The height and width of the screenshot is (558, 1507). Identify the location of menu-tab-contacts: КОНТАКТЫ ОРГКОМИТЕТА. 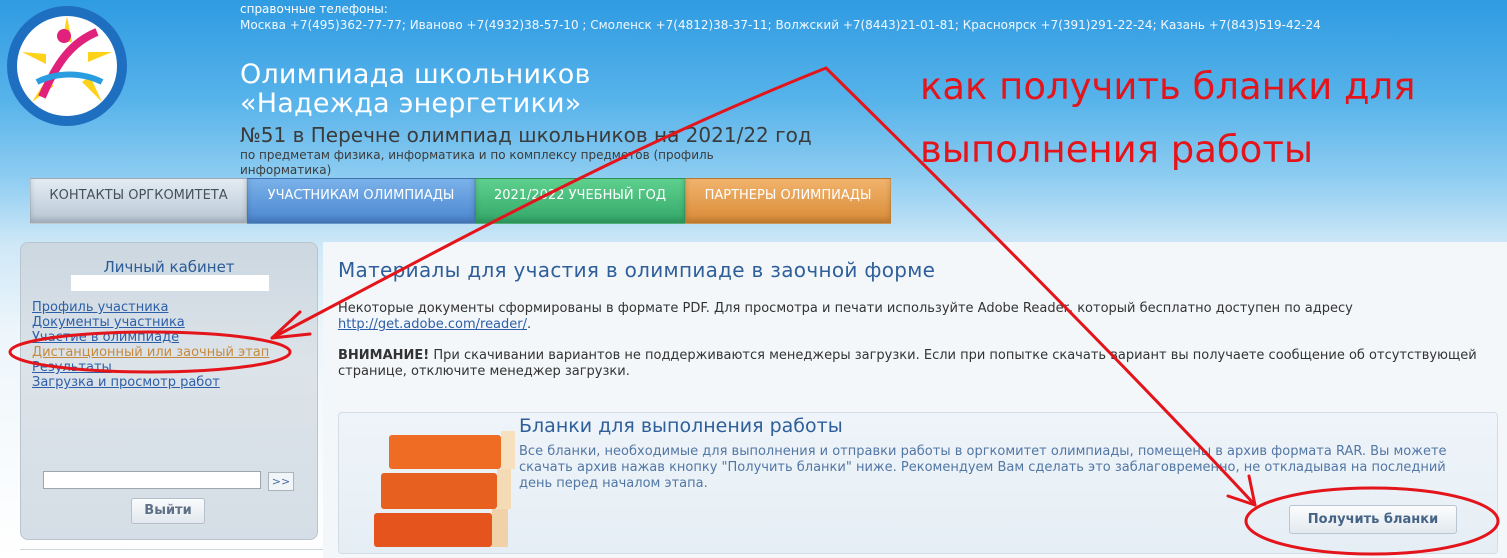
(138, 201).